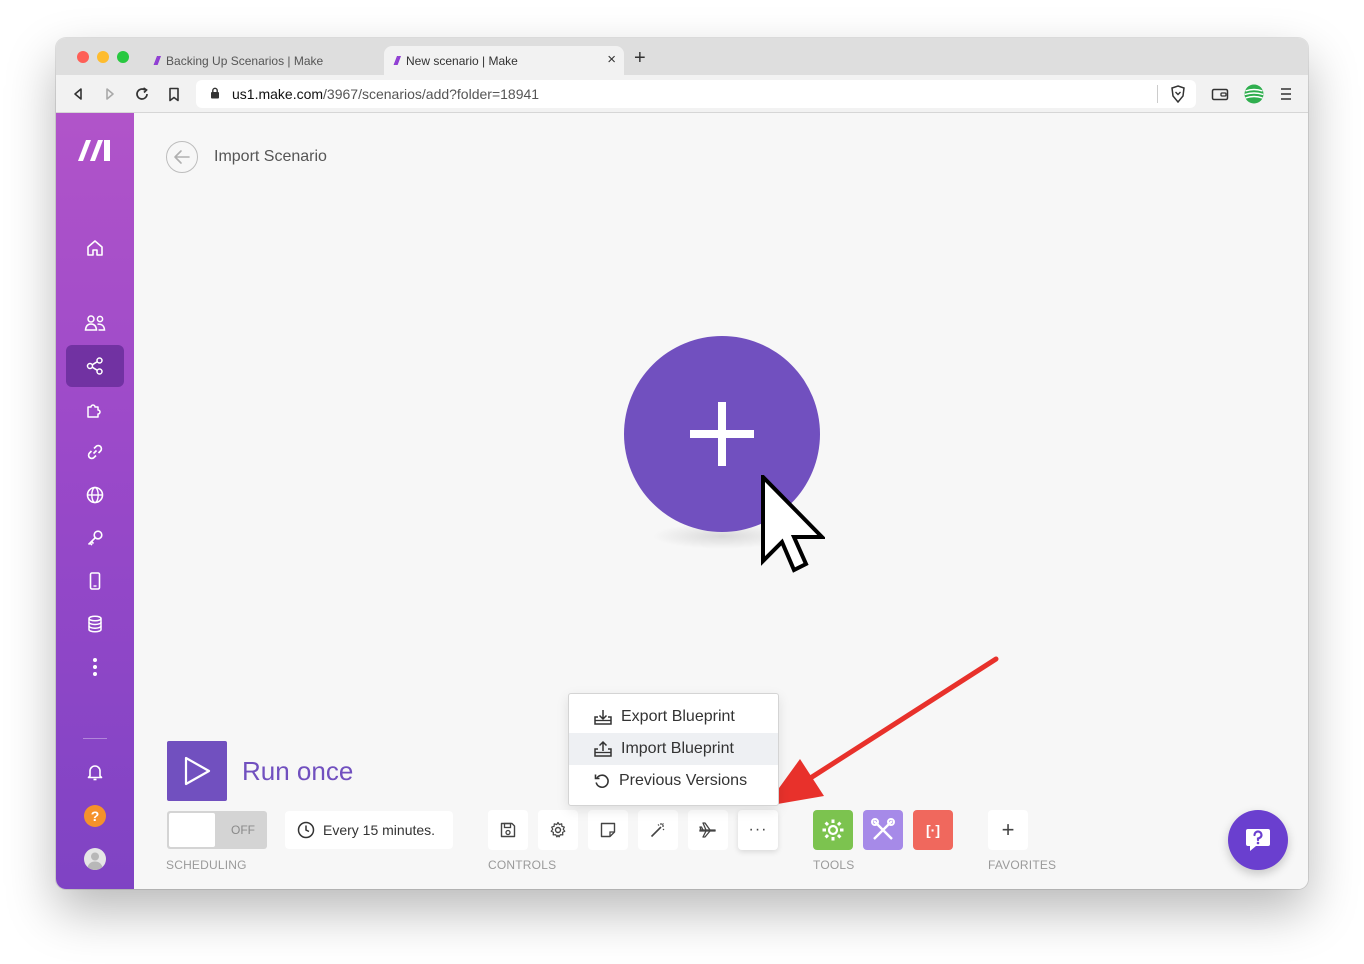 This screenshot has width=1364, height=964. I want to click on sidebar-divider, so click(95, 738).